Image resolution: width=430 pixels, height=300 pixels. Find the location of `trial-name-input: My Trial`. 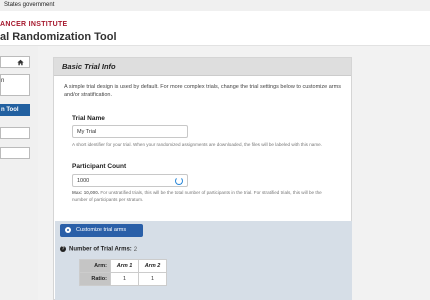

trial-name-input: My Trial is located at coordinates (130, 131).